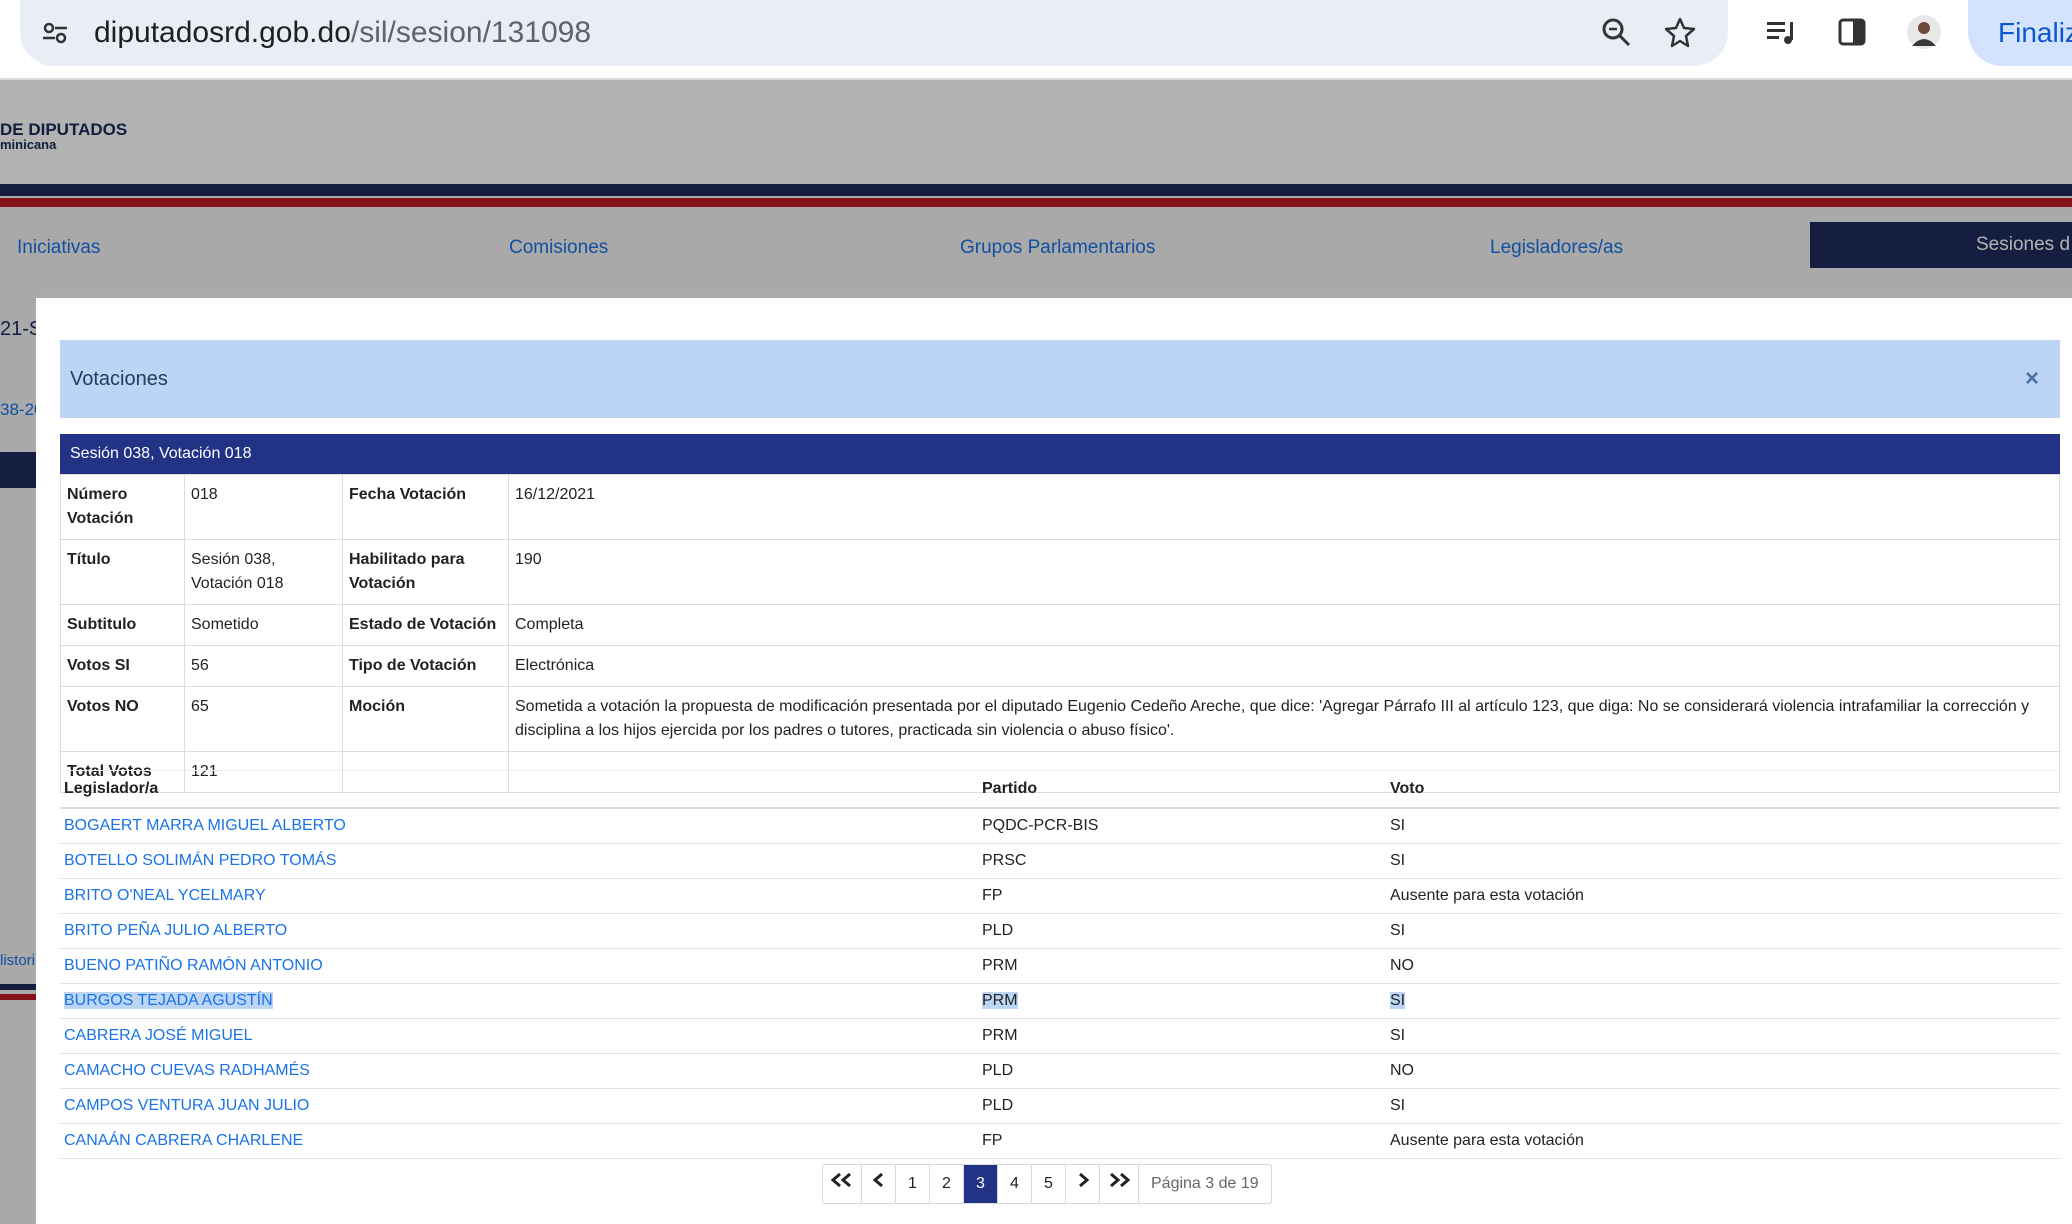 This screenshot has height=1224, width=2072. I want to click on col-legislador: Legislador/a, so click(519, 789).